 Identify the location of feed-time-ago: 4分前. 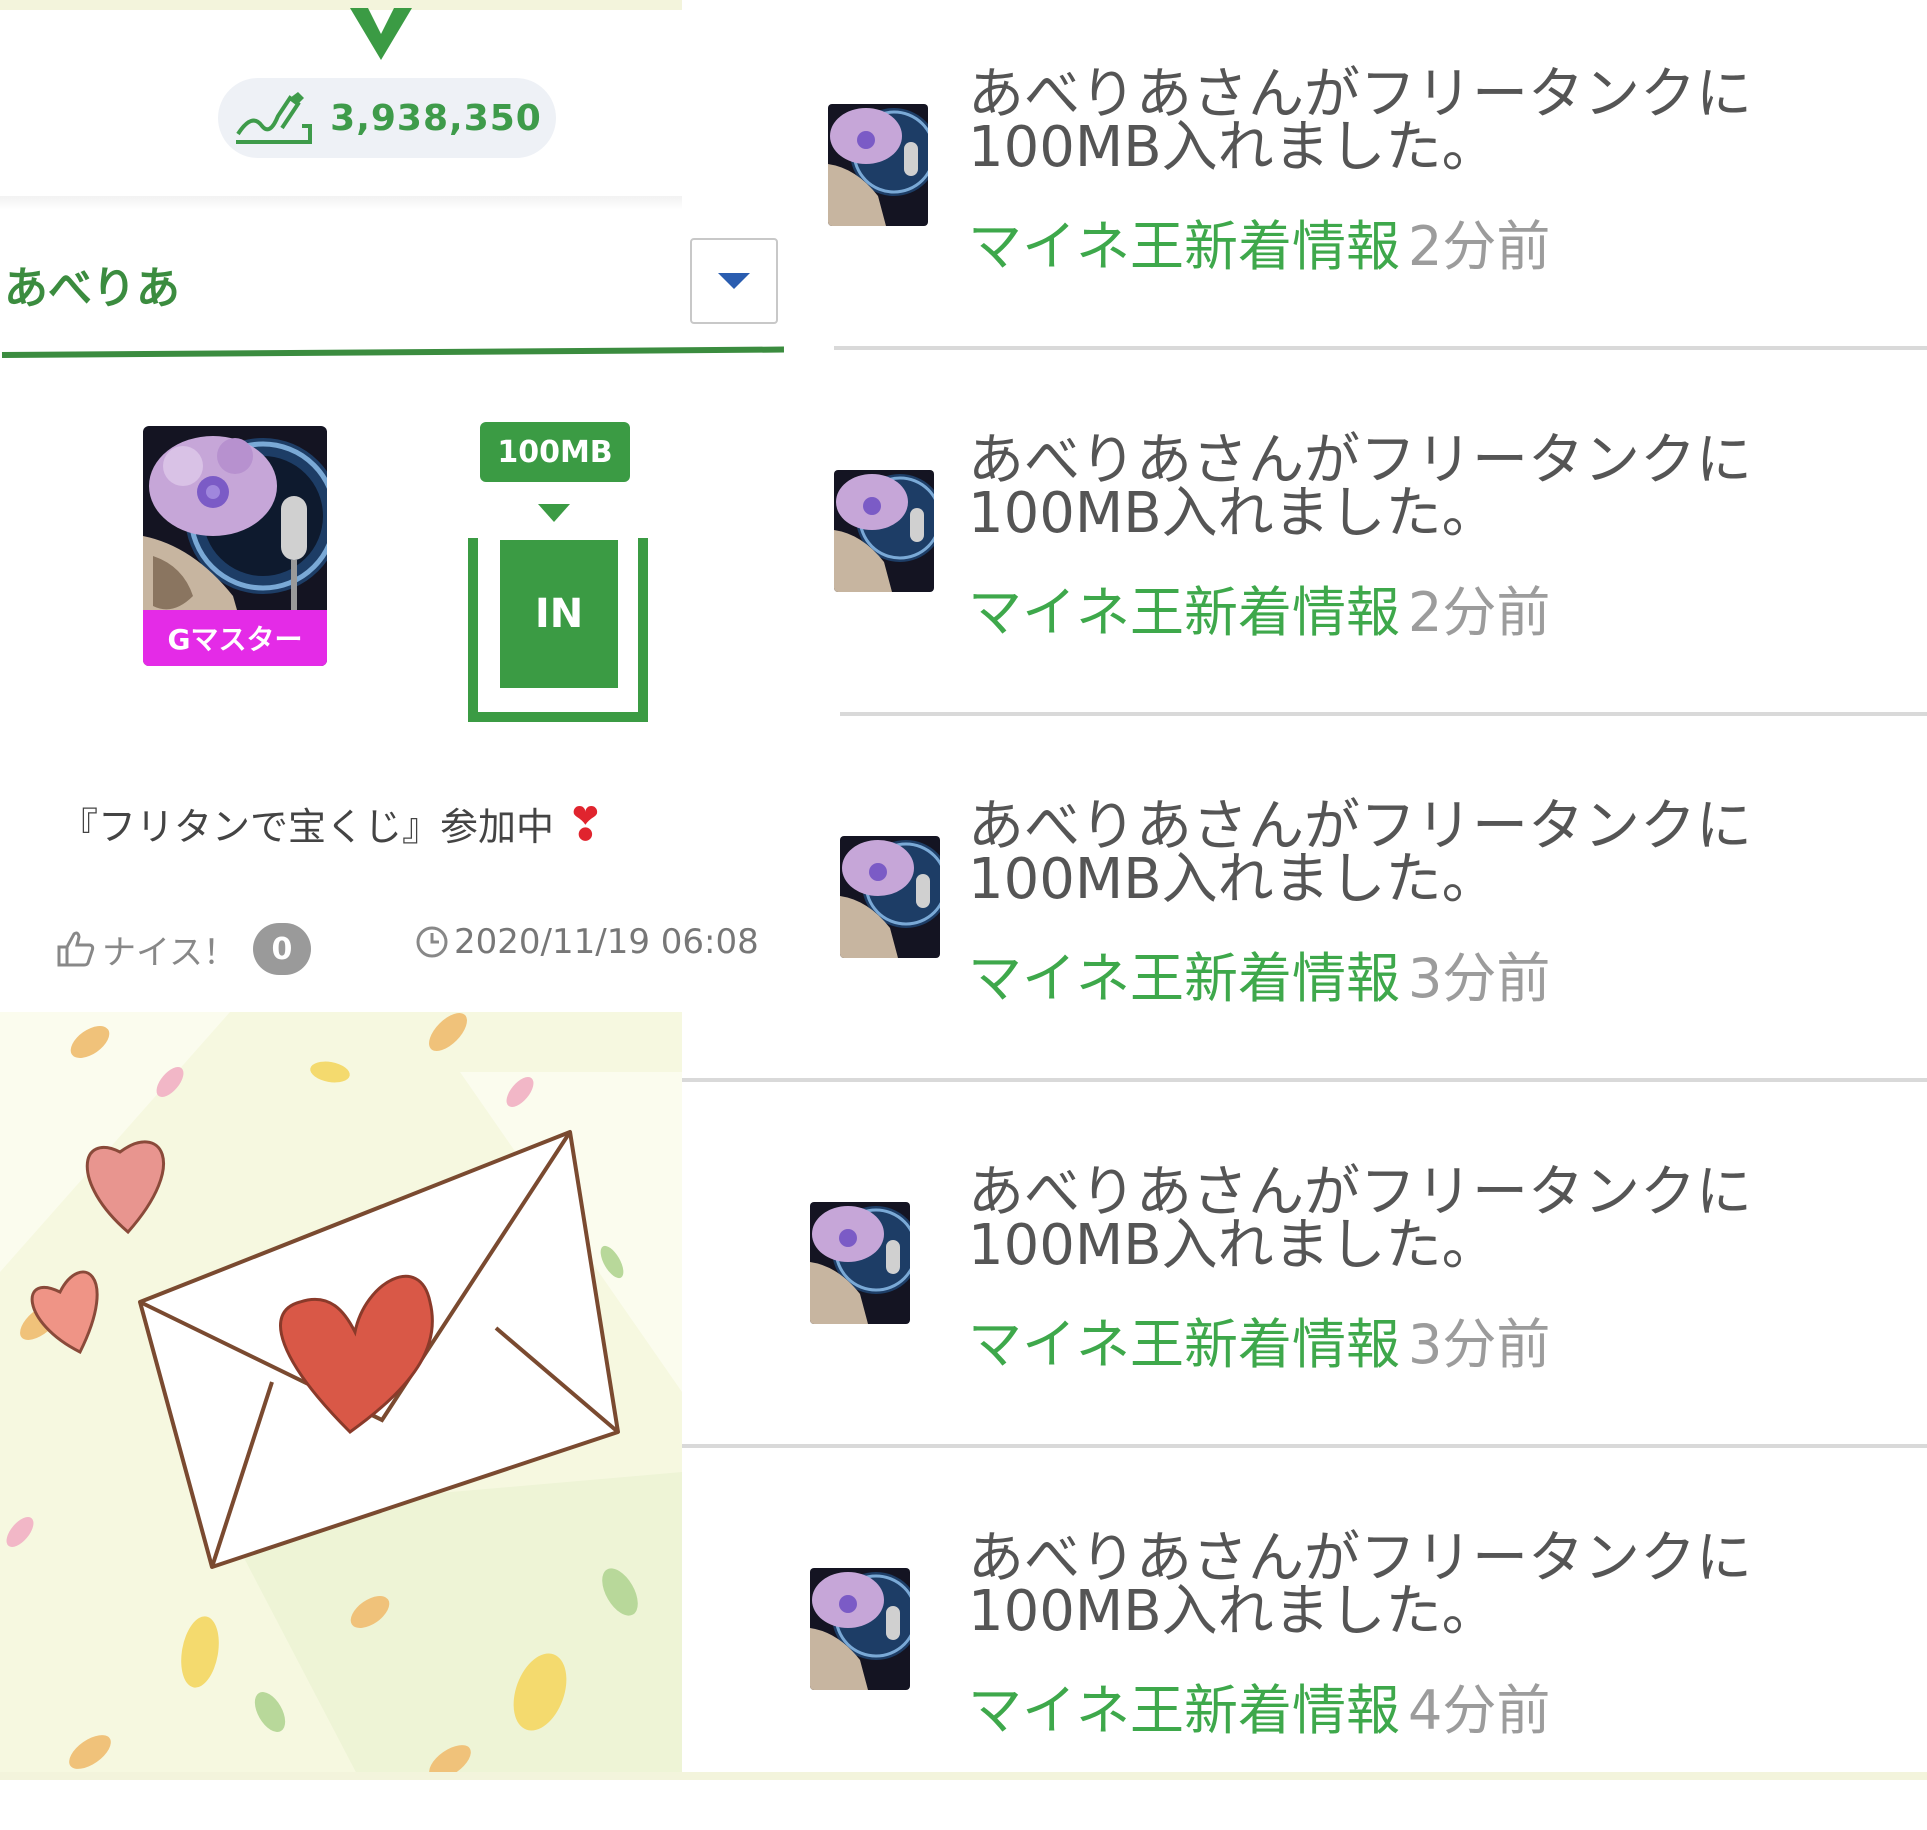
(1479, 1710).